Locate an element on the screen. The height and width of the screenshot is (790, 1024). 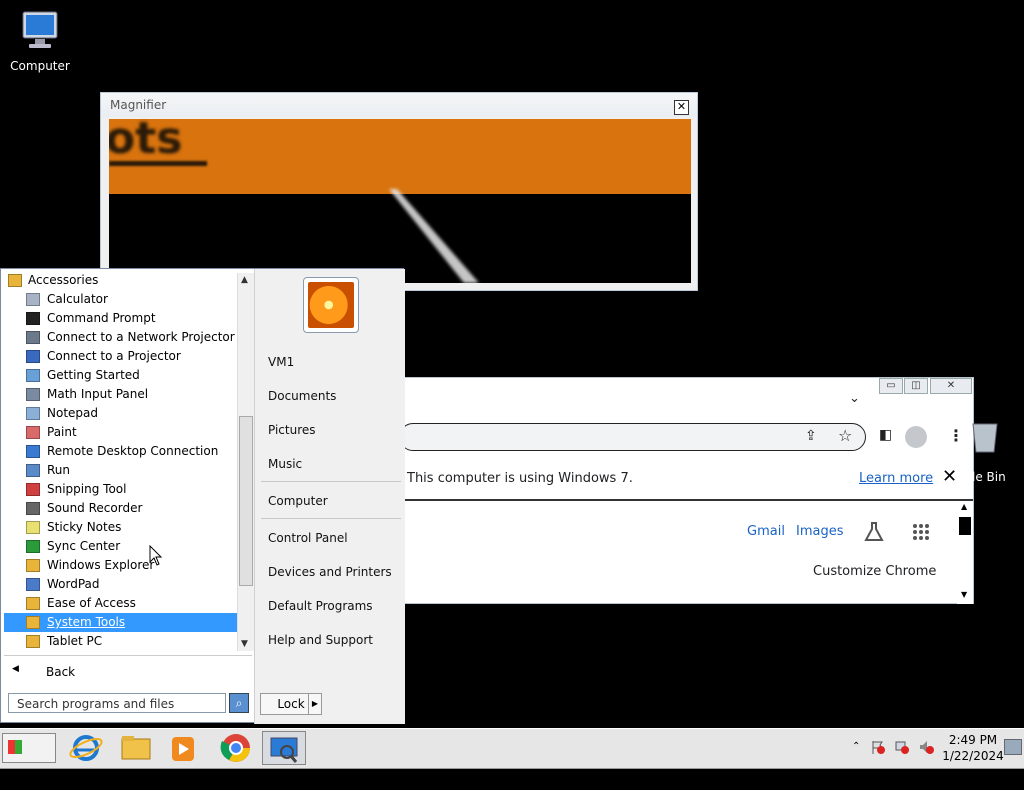
program-item: Connect to a Projector is located at coordinates (121, 356).